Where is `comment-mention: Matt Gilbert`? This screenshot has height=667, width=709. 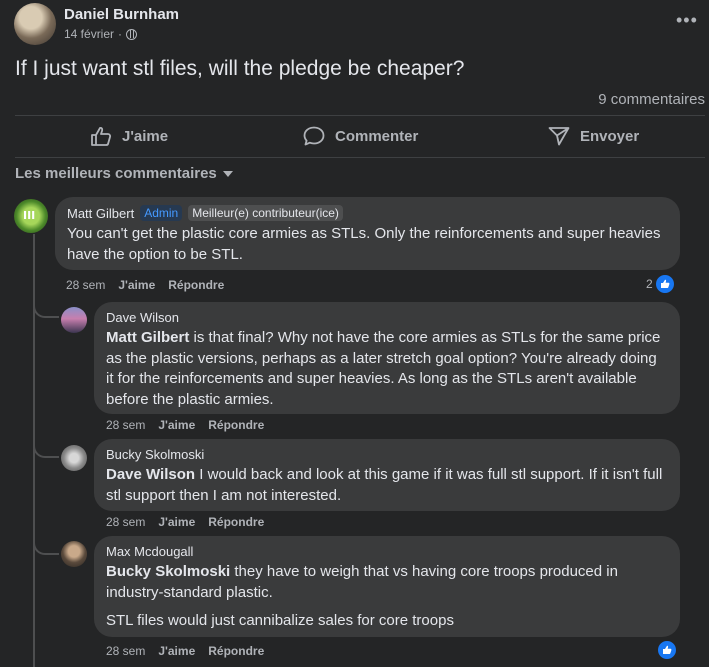
comment-mention: Matt Gilbert is located at coordinates (147, 337).